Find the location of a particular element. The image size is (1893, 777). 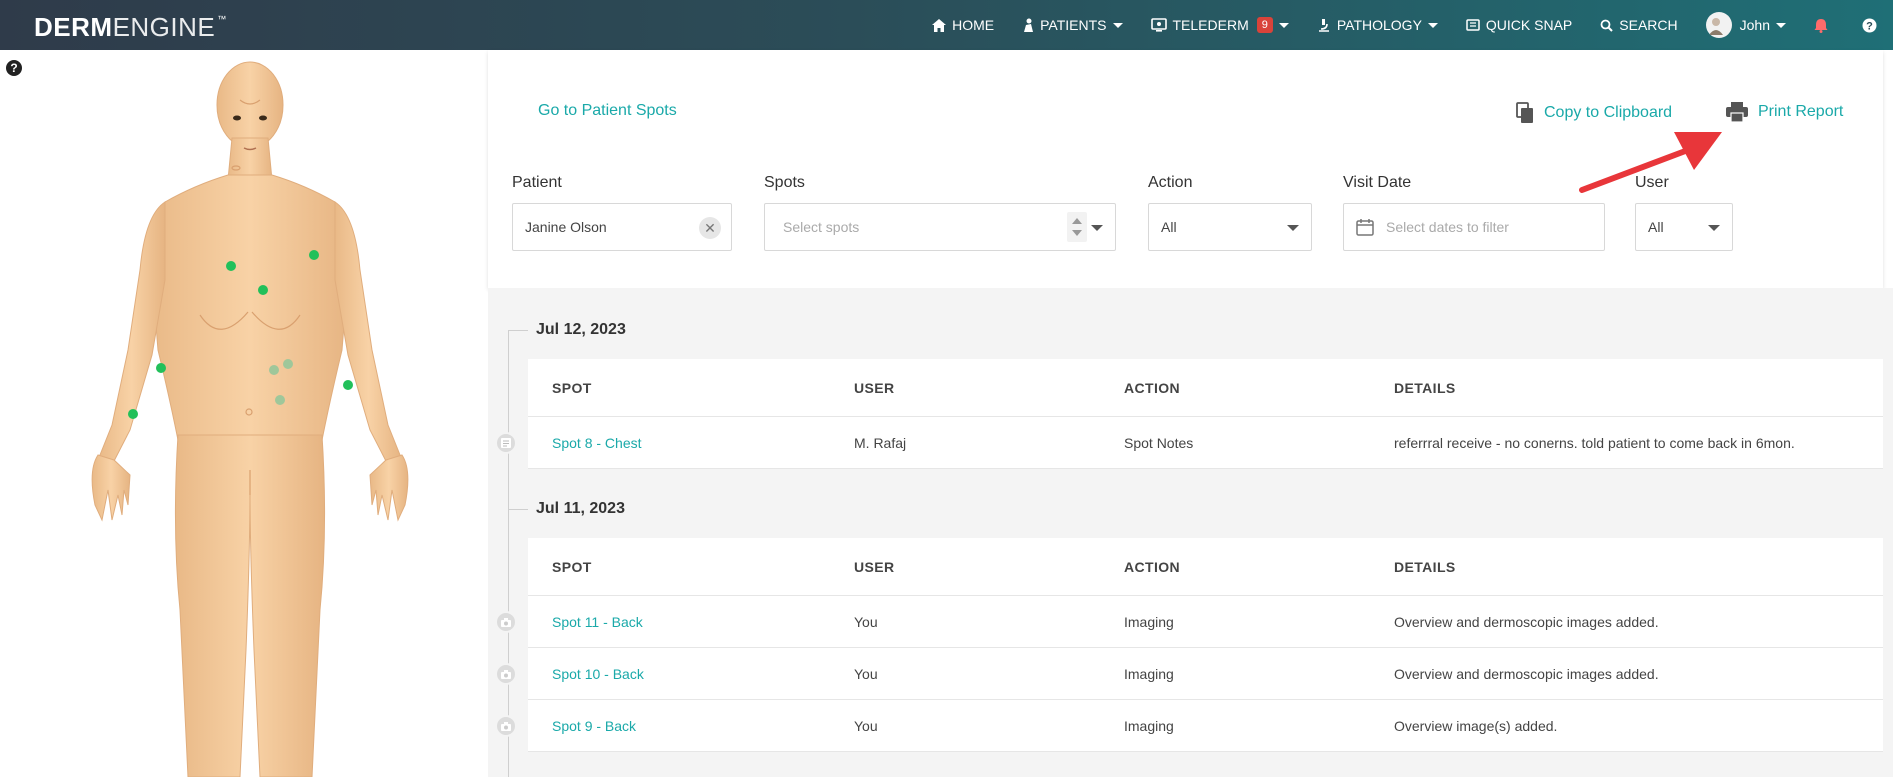

action-label: Action is located at coordinates (1170, 182).